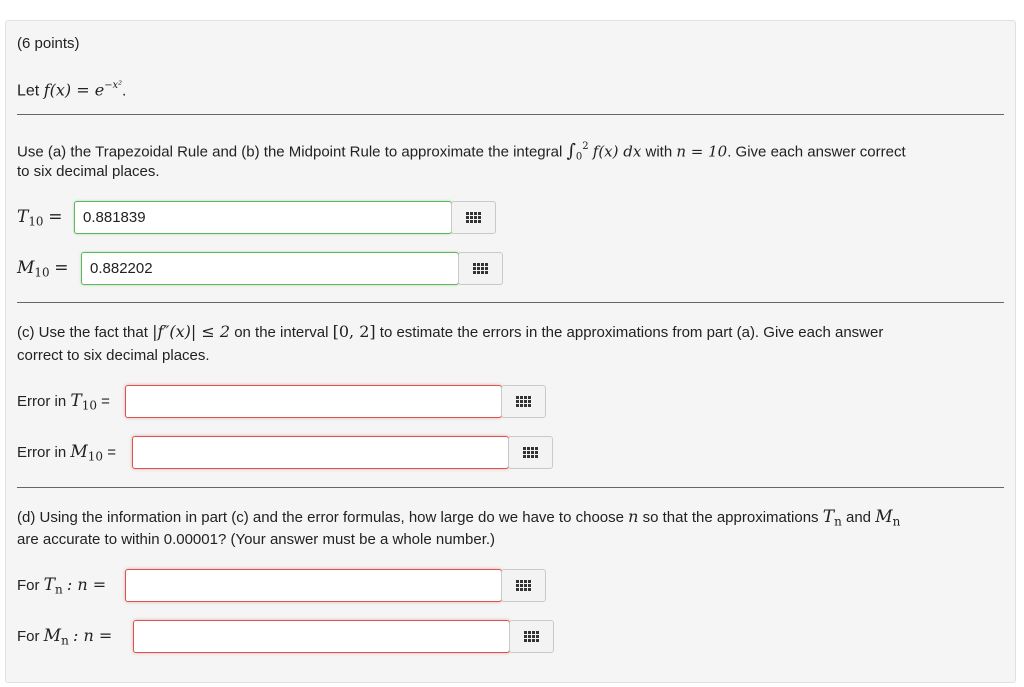 The height and width of the screenshot is (687, 1024). Describe the element at coordinates (61, 268) in the screenshot. I see `m-equals: =` at that location.